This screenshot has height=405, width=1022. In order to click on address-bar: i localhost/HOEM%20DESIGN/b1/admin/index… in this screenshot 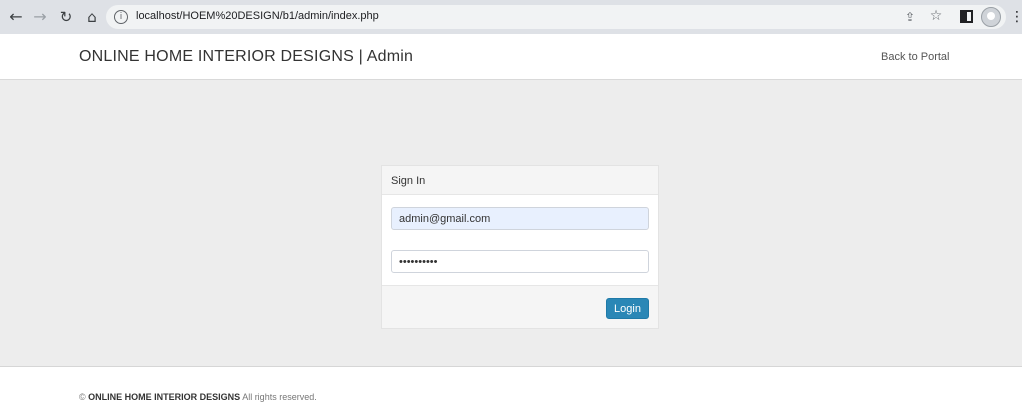, I will do `click(556, 17)`.